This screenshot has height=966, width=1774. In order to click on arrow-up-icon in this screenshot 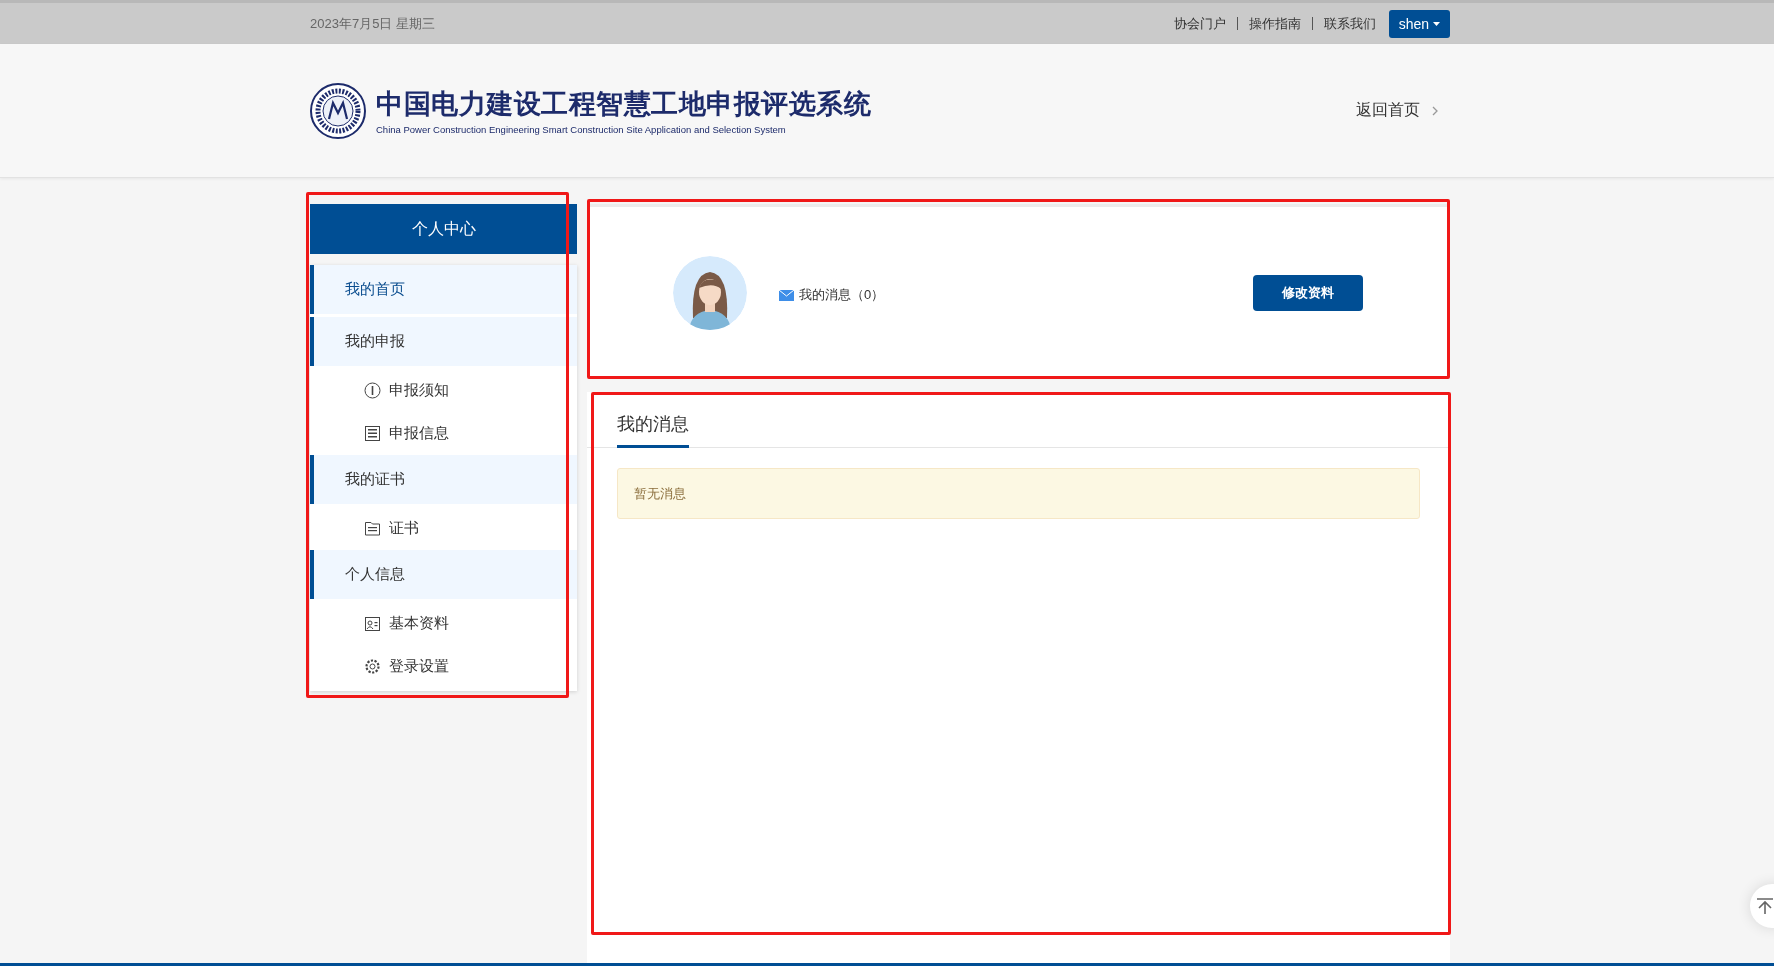, I will do `click(1765, 906)`.